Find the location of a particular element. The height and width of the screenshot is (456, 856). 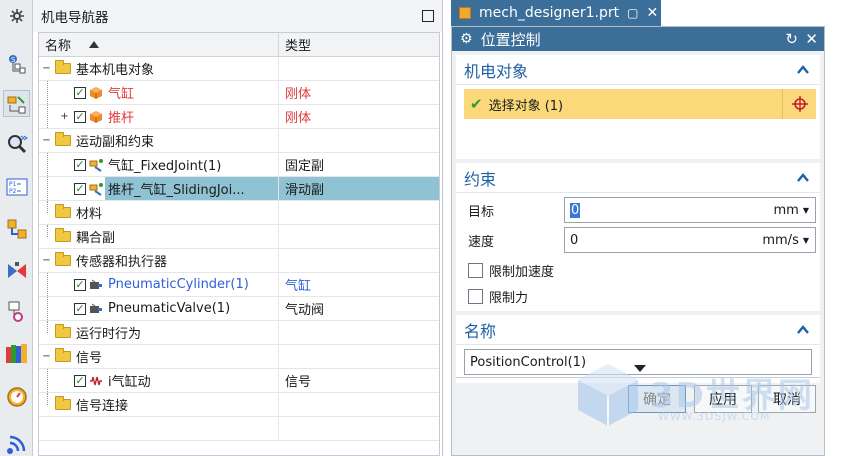

search-icon is located at coordinates (16, 143).